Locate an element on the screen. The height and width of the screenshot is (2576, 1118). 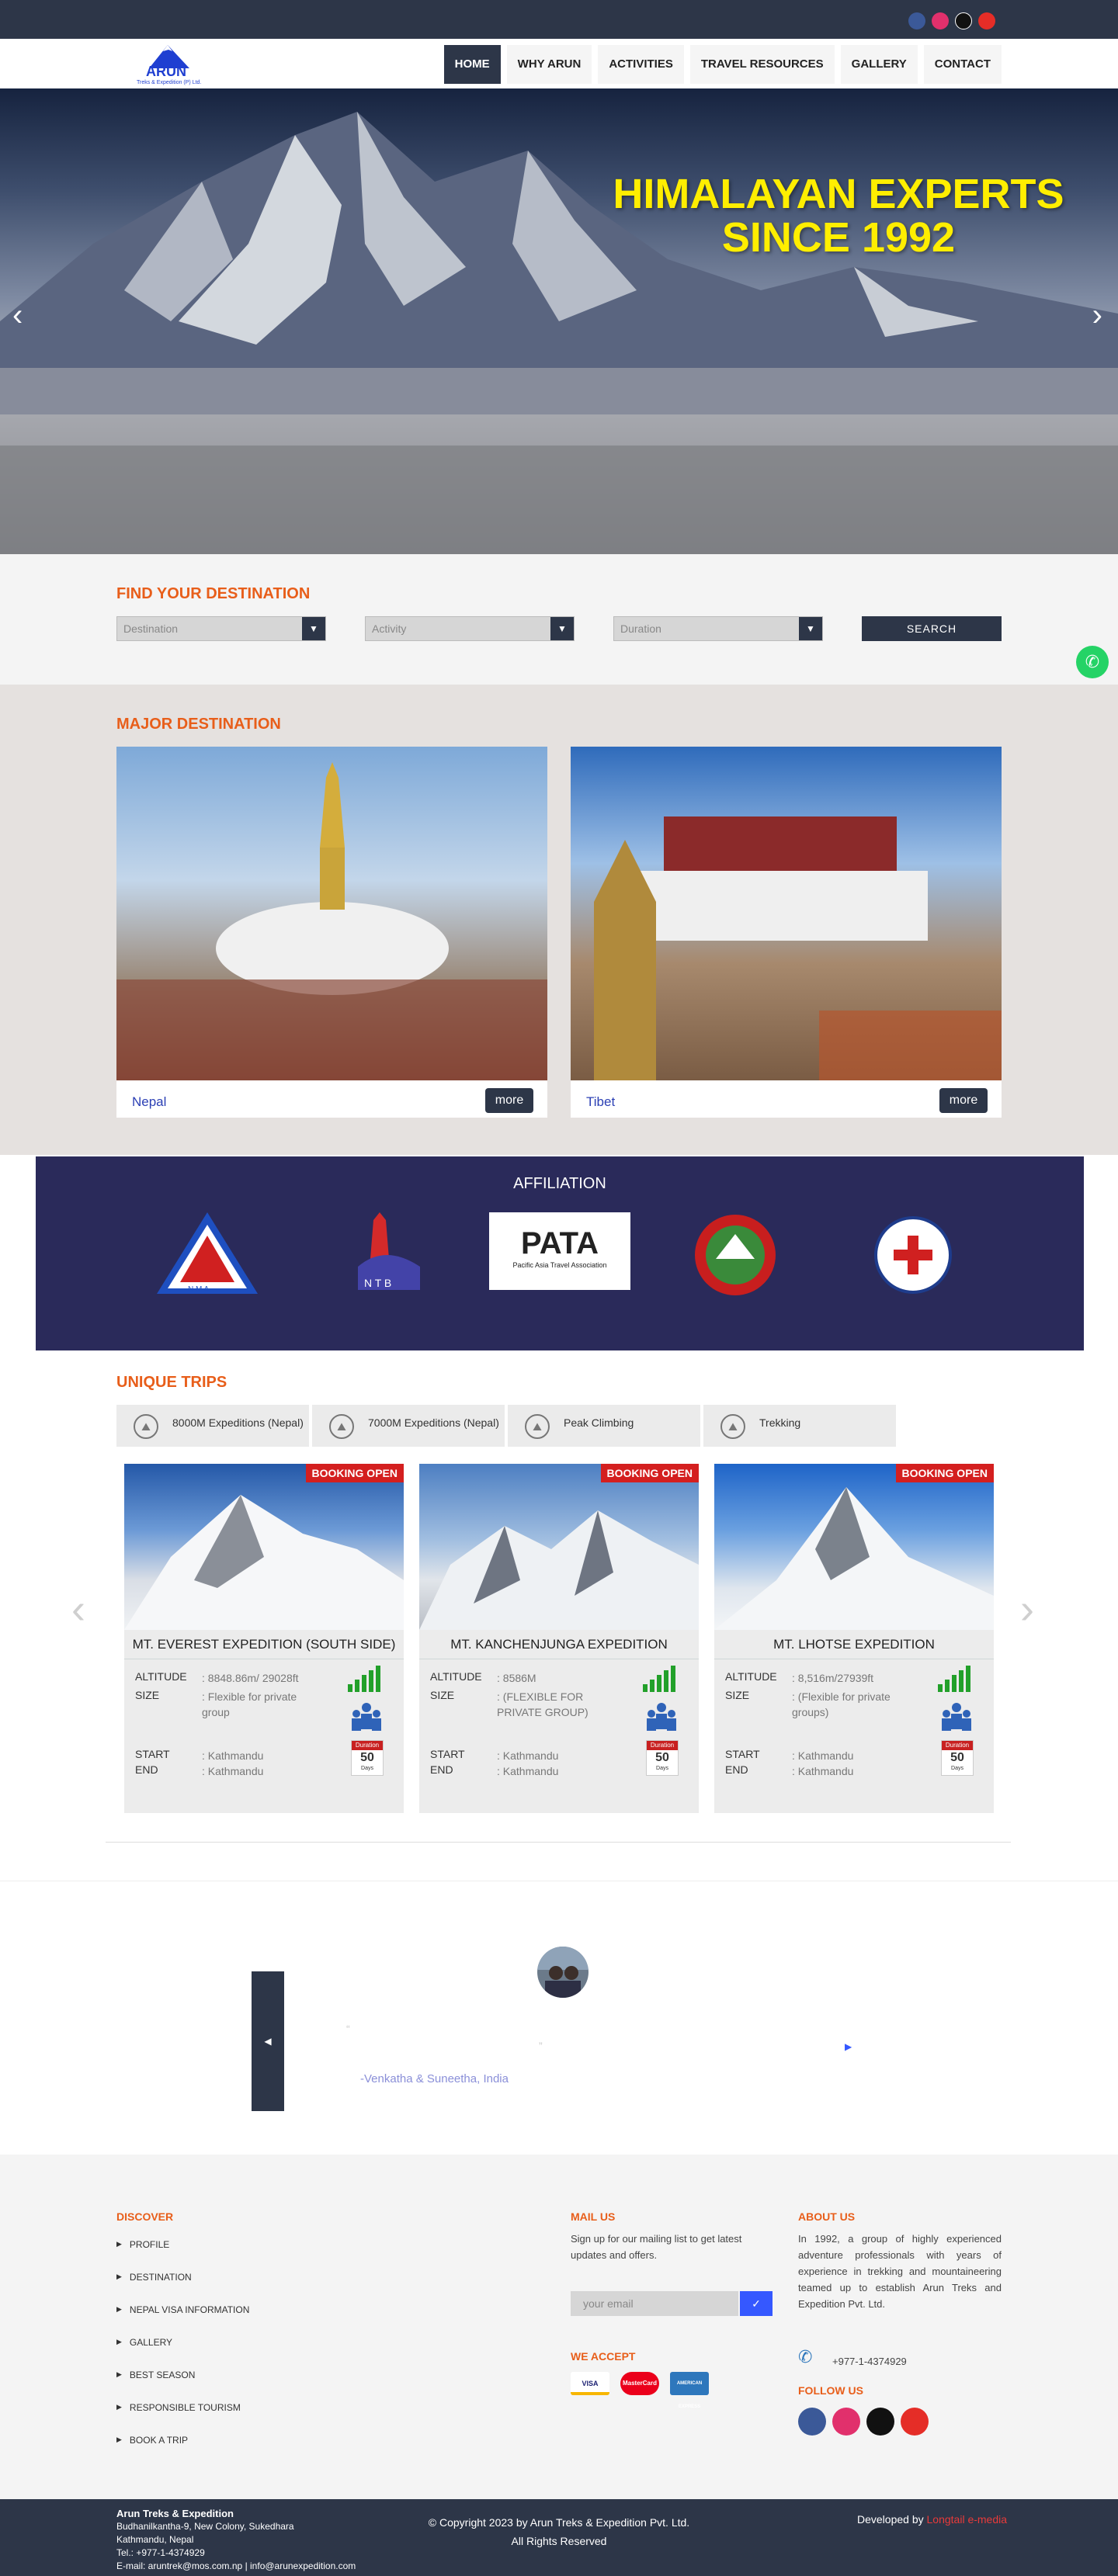
trip-title: MT. KANCHENJUNGA EXPEDITION is located at coordinates (559, 1644).